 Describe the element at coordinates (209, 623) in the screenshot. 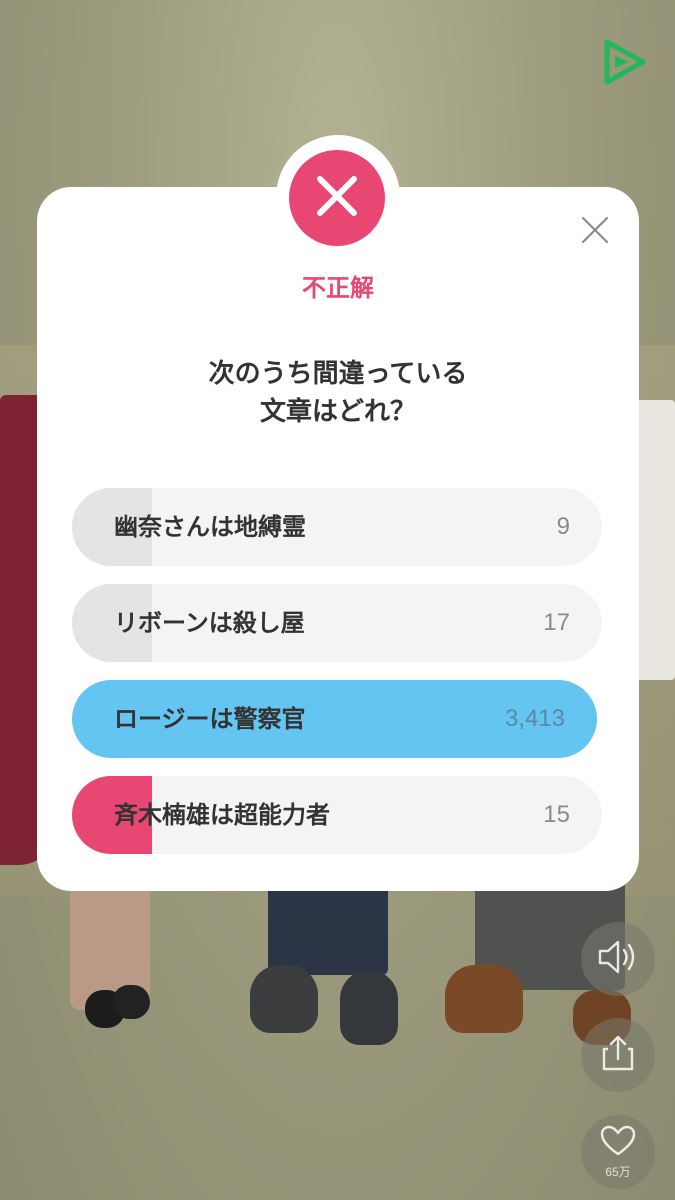

I see `option-label: リボーンは殺し屋` at that location.